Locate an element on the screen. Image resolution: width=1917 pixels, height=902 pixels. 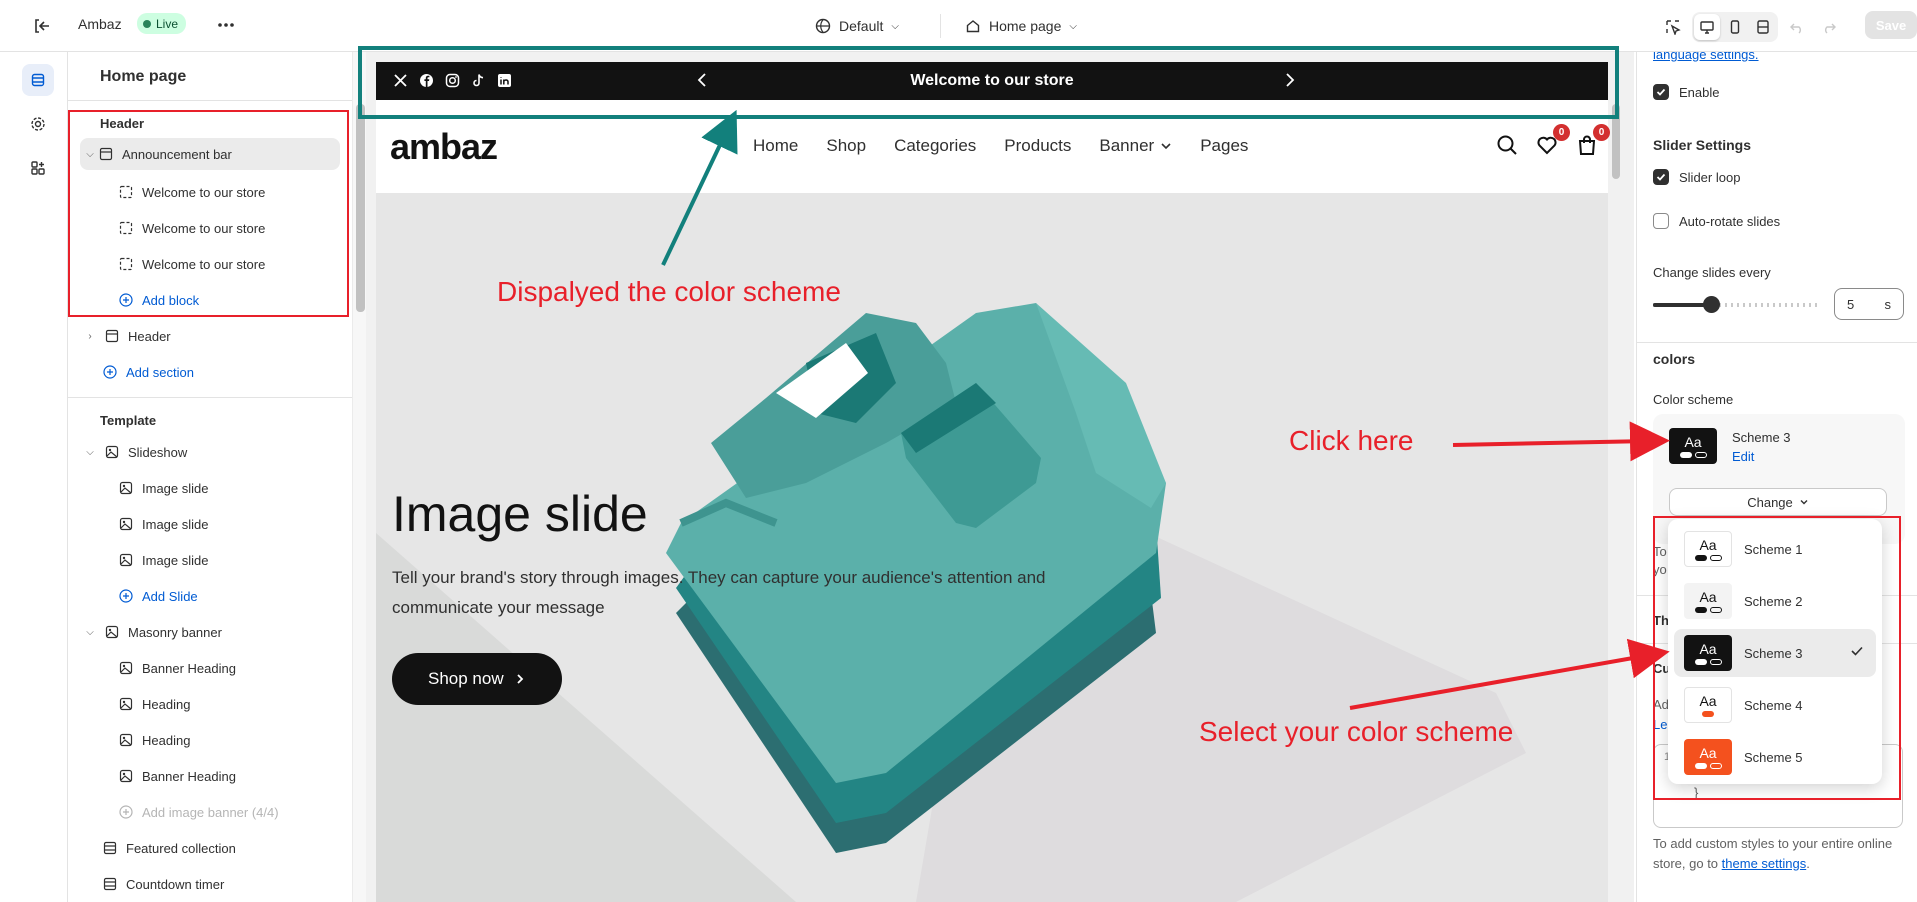
checkbox-unchecked-icon is located at coordinates (1661, 221).